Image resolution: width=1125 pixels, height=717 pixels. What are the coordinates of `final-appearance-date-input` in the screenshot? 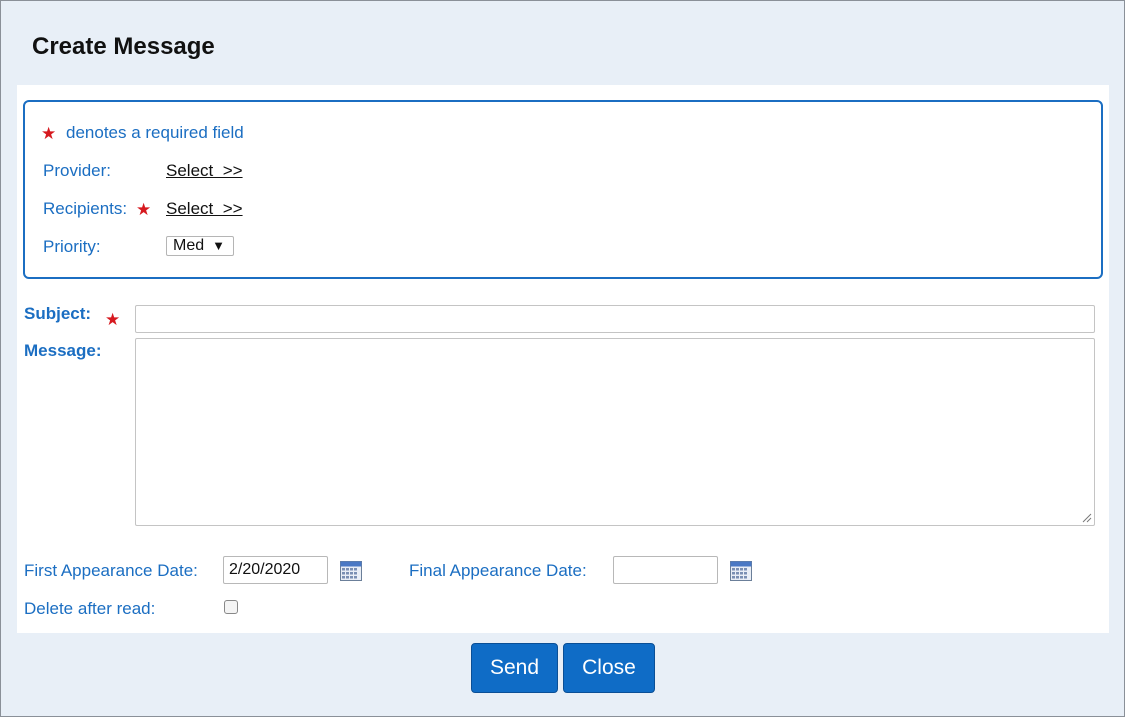 It's located at (665, 570).